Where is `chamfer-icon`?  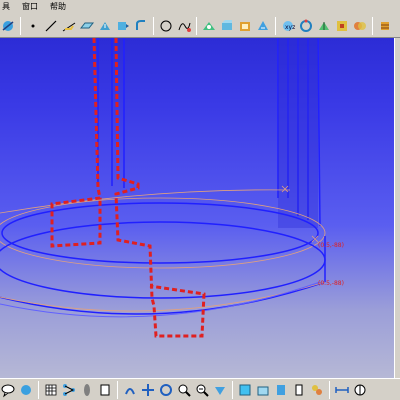
chamfer-icon is located at coordinates (209, 26).